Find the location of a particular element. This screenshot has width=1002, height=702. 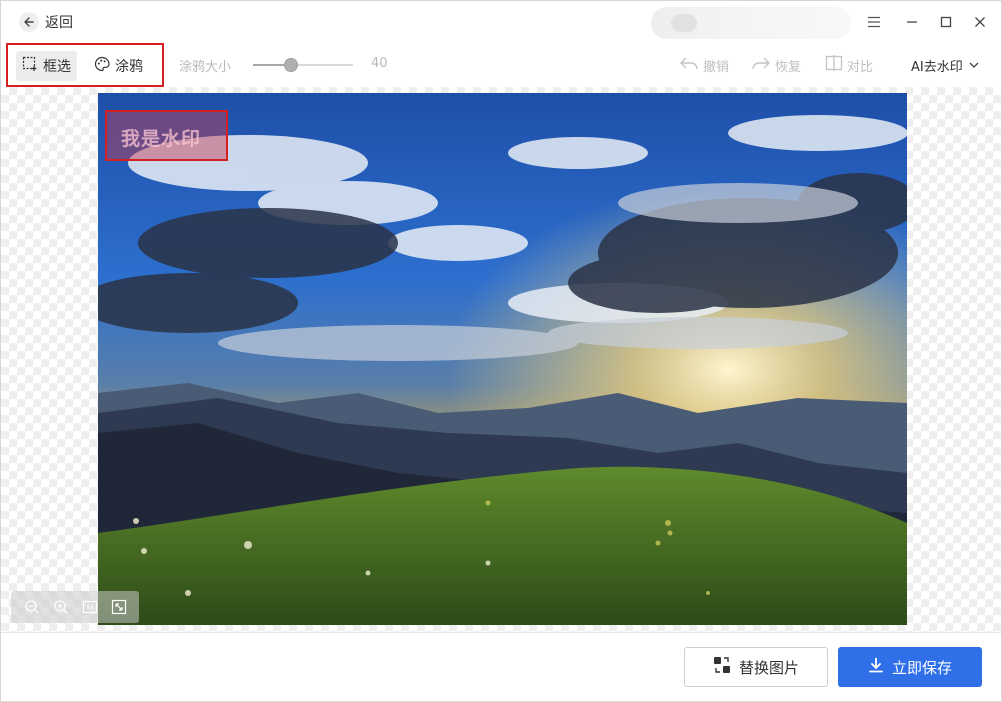

chevron-down-icon is located at coordinates (974, 65).